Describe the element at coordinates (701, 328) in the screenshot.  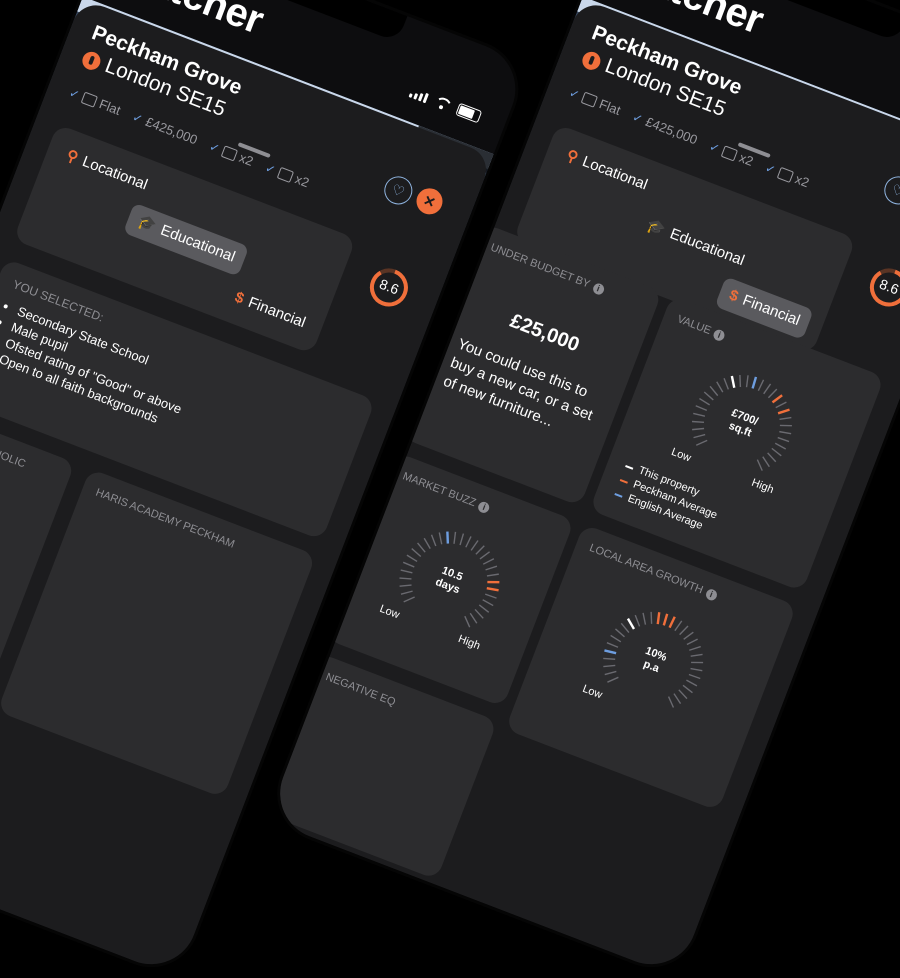
I see `card-title: VALUE i` at that location.